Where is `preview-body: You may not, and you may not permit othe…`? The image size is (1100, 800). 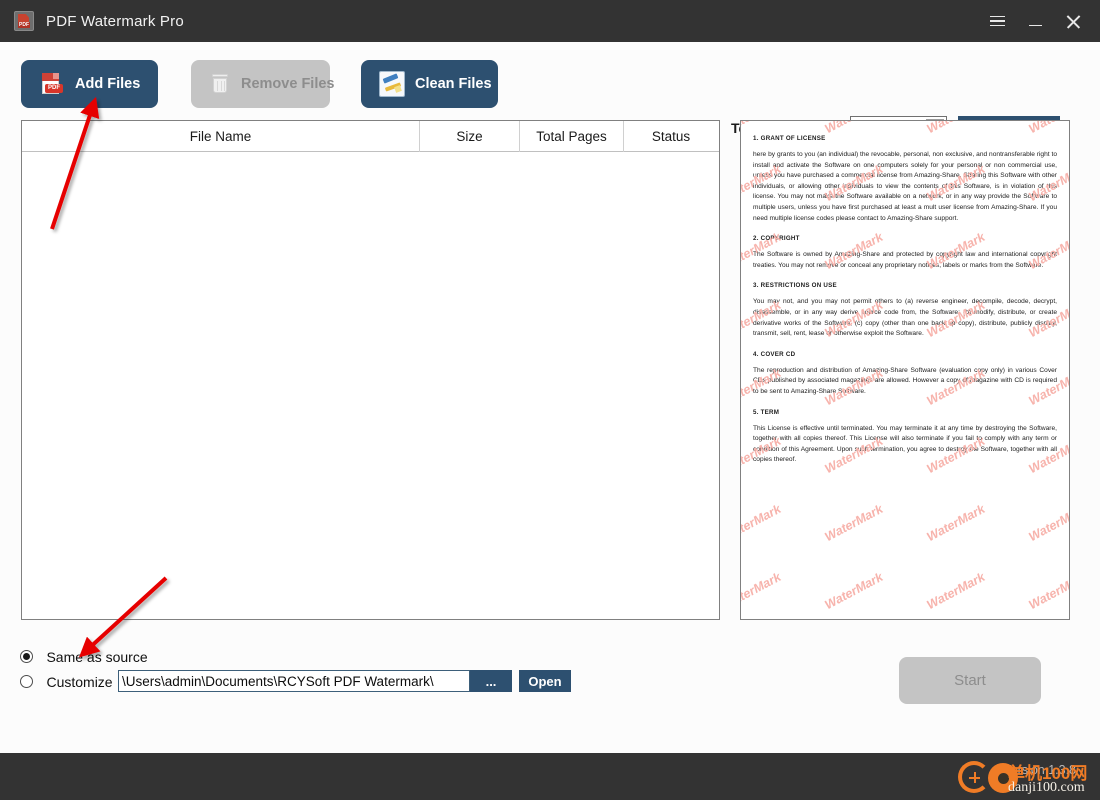
preview-body: You may not, and you may not permit othe… is located at coordinates (905, 318).